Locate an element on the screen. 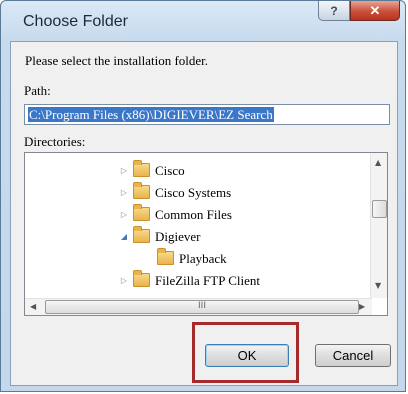  scroll-down-arrow-icon: ▼ is located at coordinates (378, 285).